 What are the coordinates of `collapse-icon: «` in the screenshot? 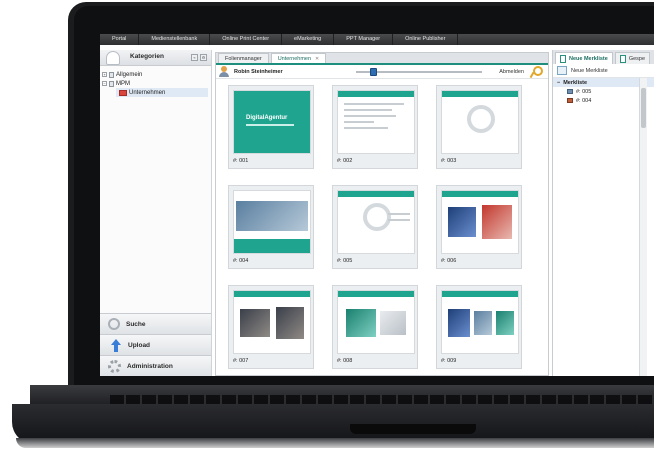 It's located at (194, 57).